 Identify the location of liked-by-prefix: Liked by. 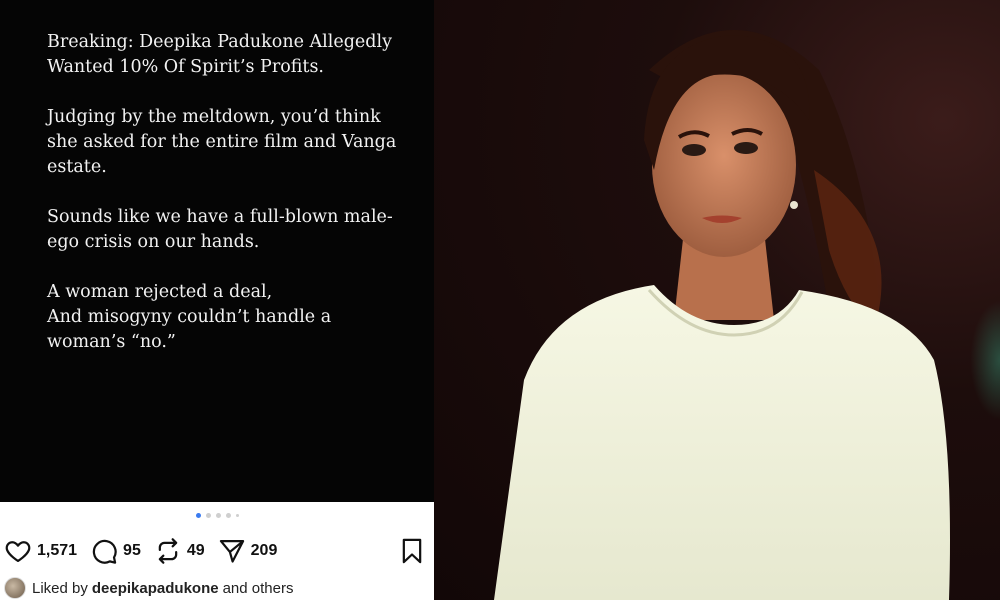
(60, 588).